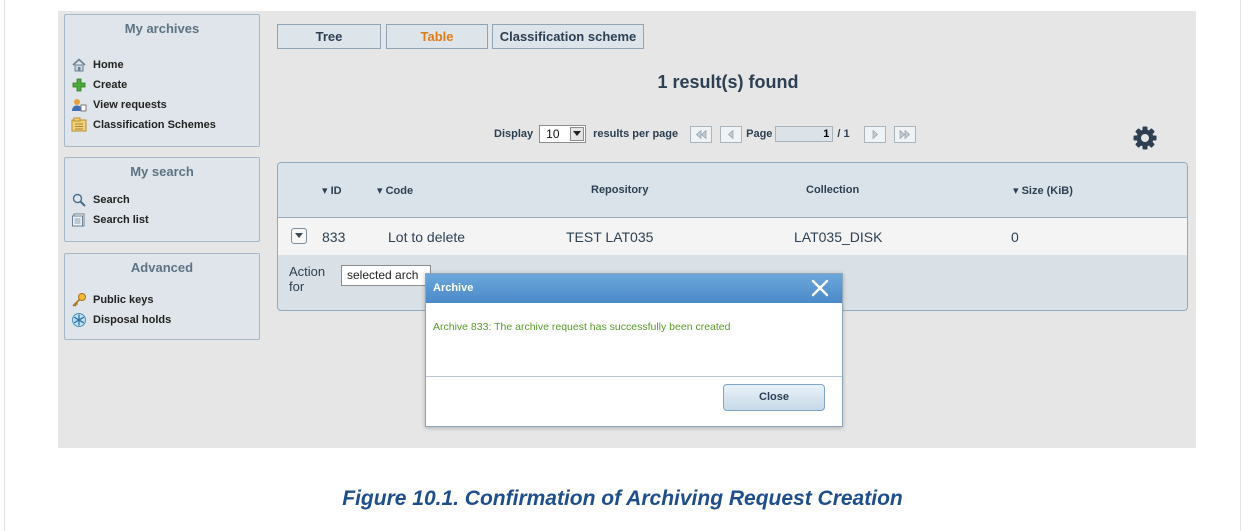 Image resolution: width=1245 pixels, height=531 pixels. I want to click on plus-icon, so click(79, 85).